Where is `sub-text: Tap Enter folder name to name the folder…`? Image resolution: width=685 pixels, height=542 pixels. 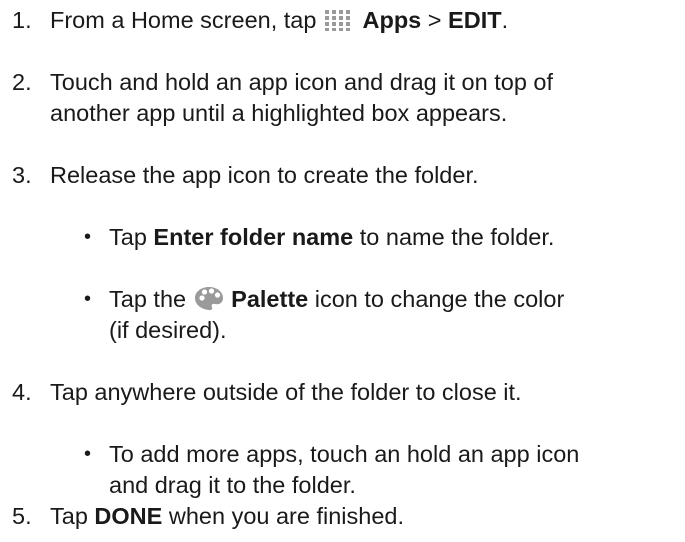
sub-text: Tap Enter folder name to name the folder… is located at coordinates (332, 237).